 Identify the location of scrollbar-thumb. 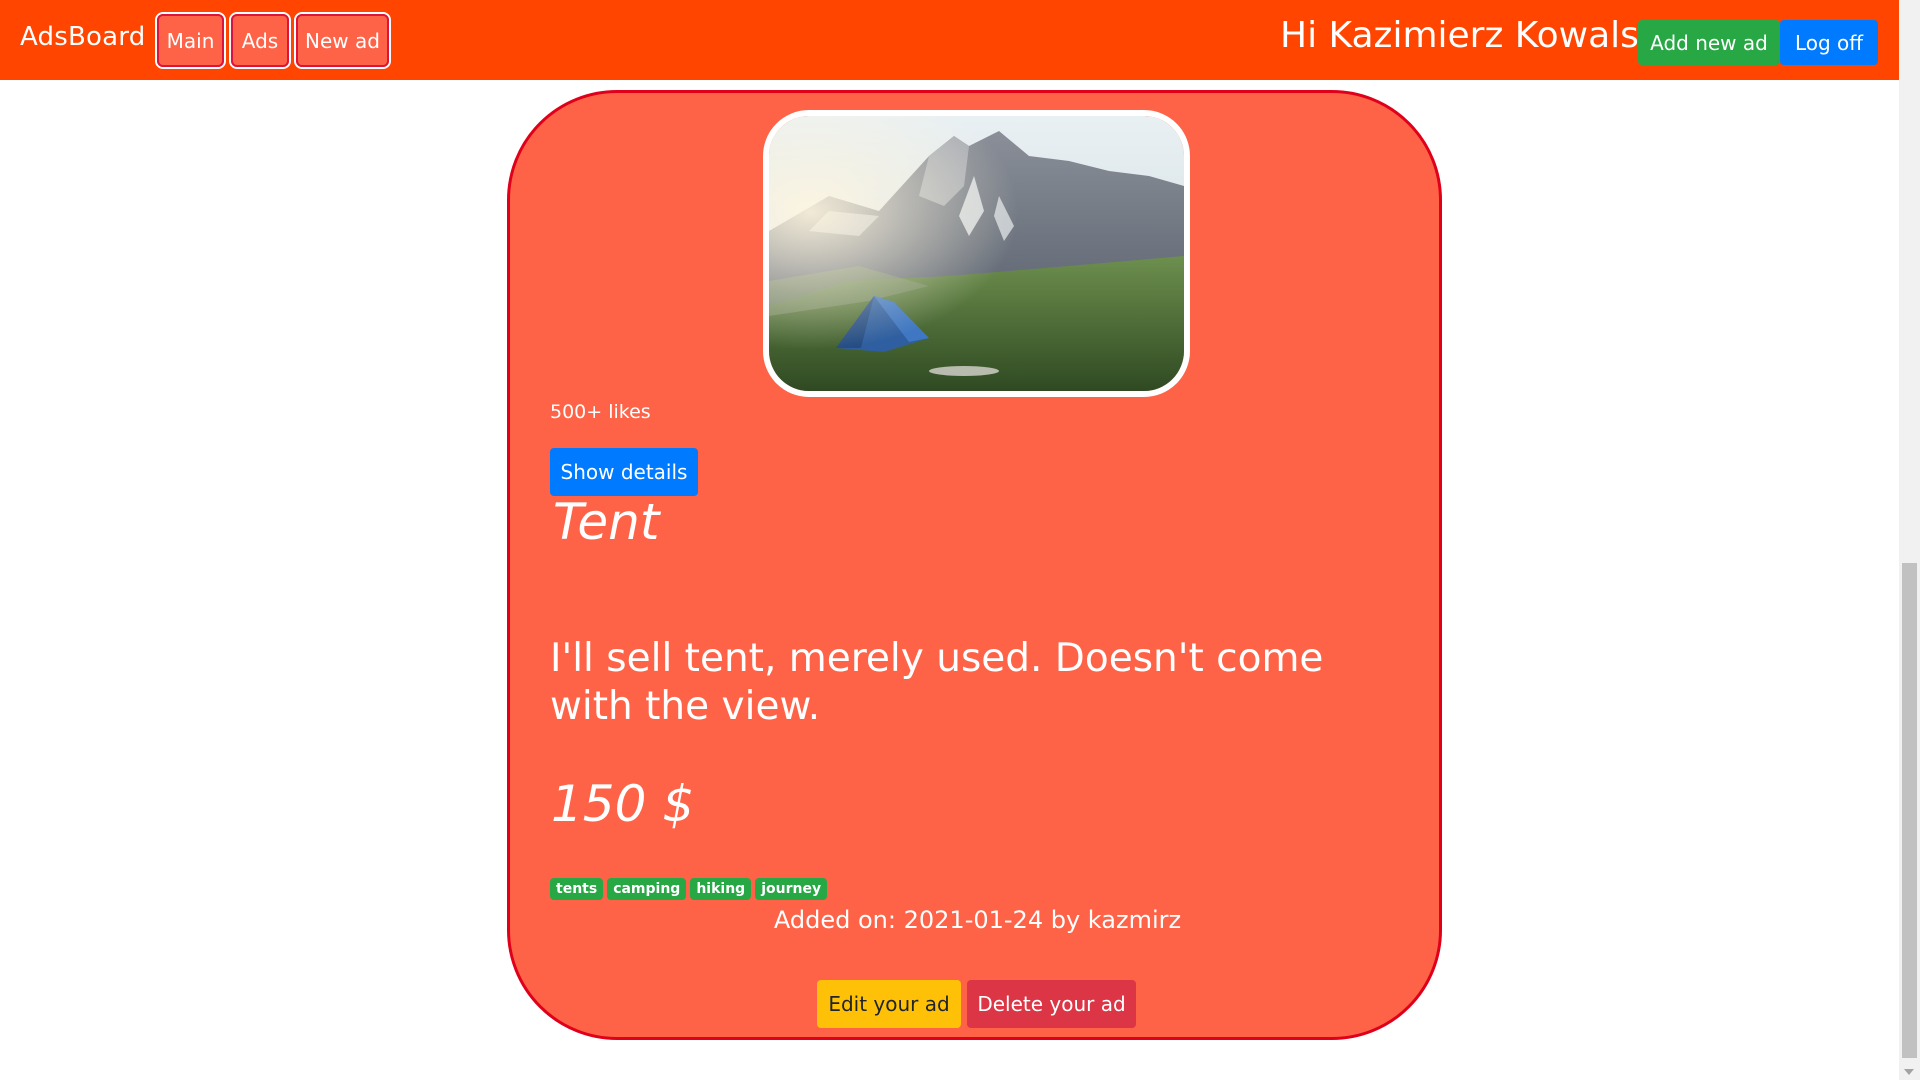
(1909, 810).